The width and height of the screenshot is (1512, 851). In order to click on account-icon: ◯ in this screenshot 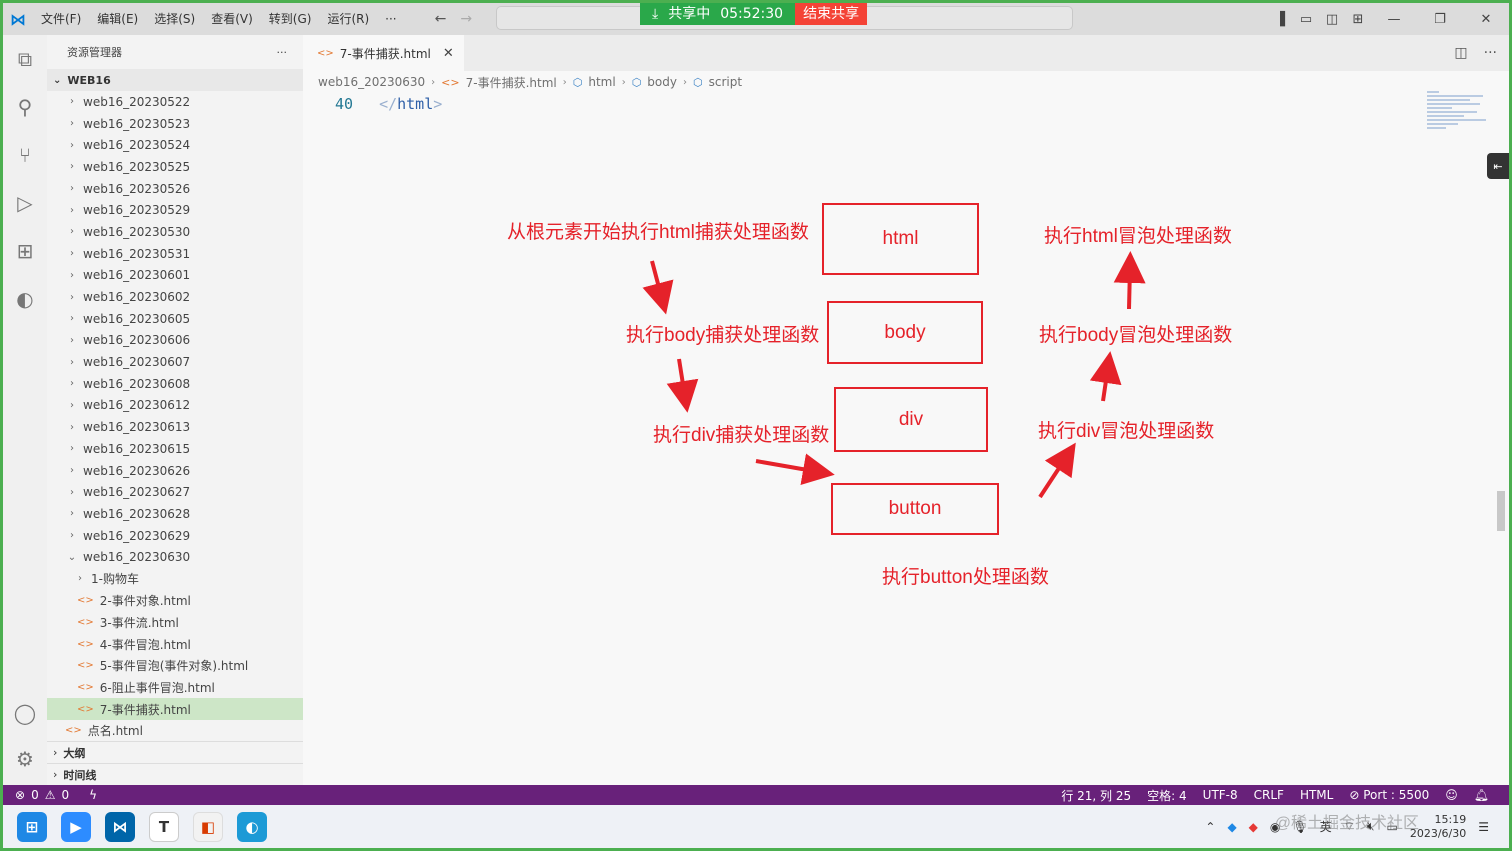, I will do `click(25, 713)`.